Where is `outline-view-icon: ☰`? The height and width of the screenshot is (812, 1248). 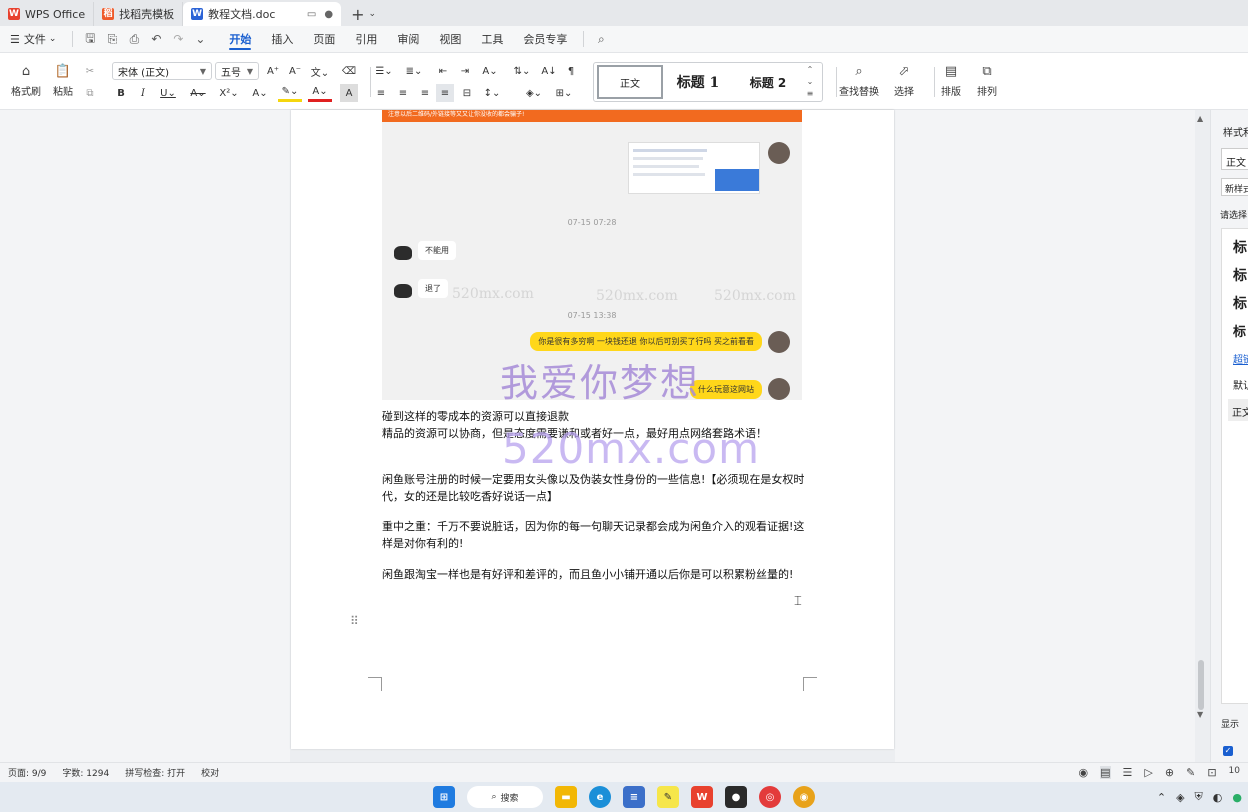 outline-view-icon: ☰ is located at coordinates (1128, 772).